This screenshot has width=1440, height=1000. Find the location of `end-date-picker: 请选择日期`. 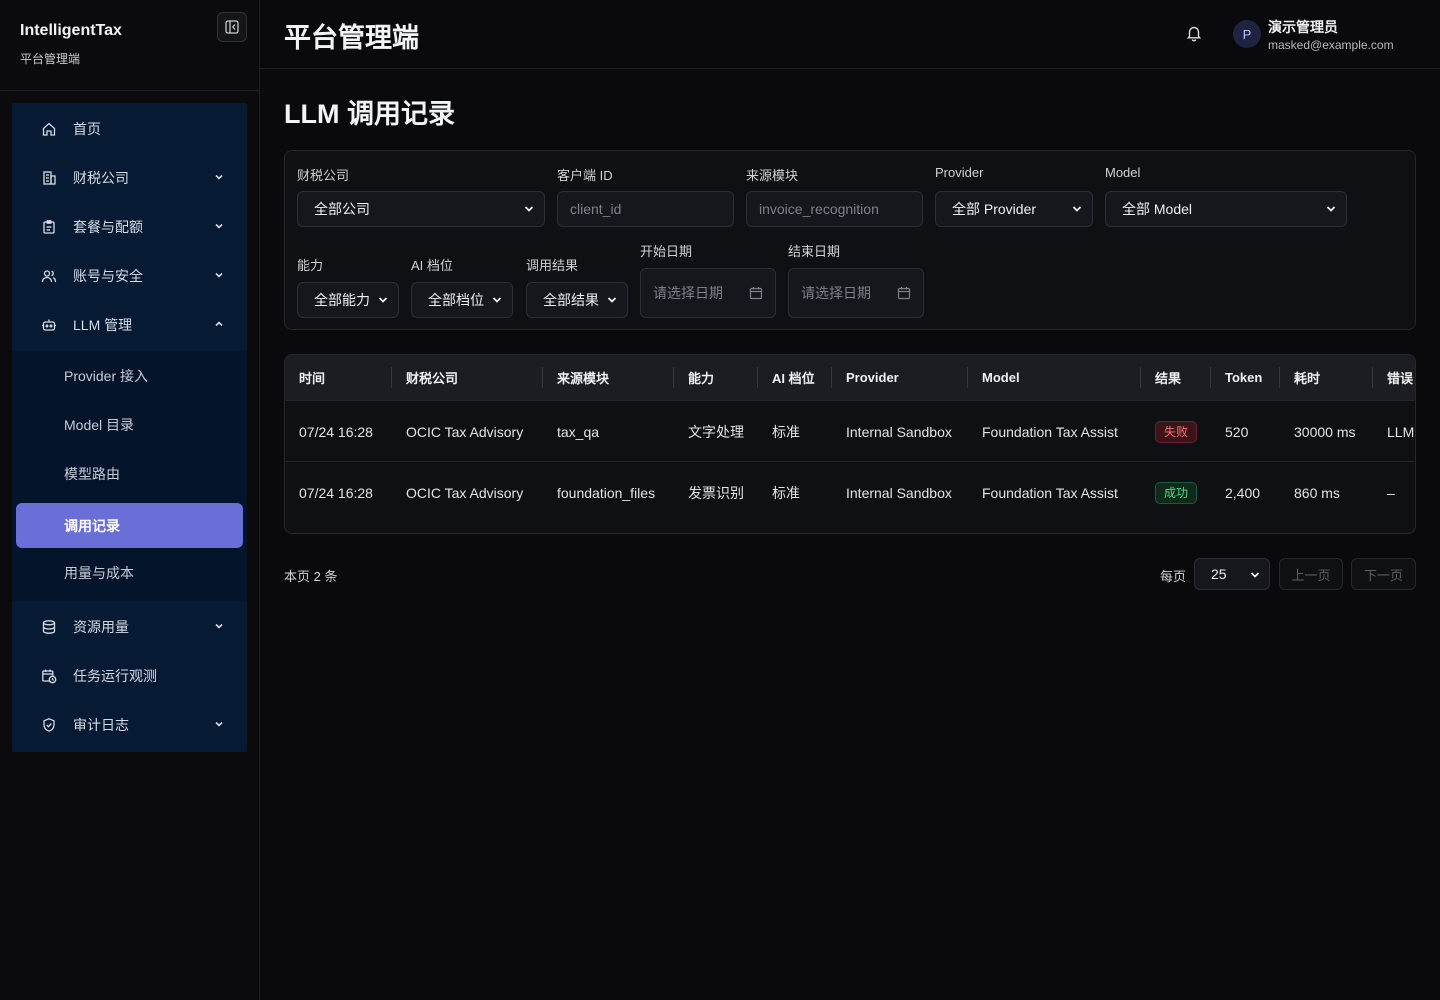

end-date-picker: 请选择日期 is located at coordinates (856, 293).